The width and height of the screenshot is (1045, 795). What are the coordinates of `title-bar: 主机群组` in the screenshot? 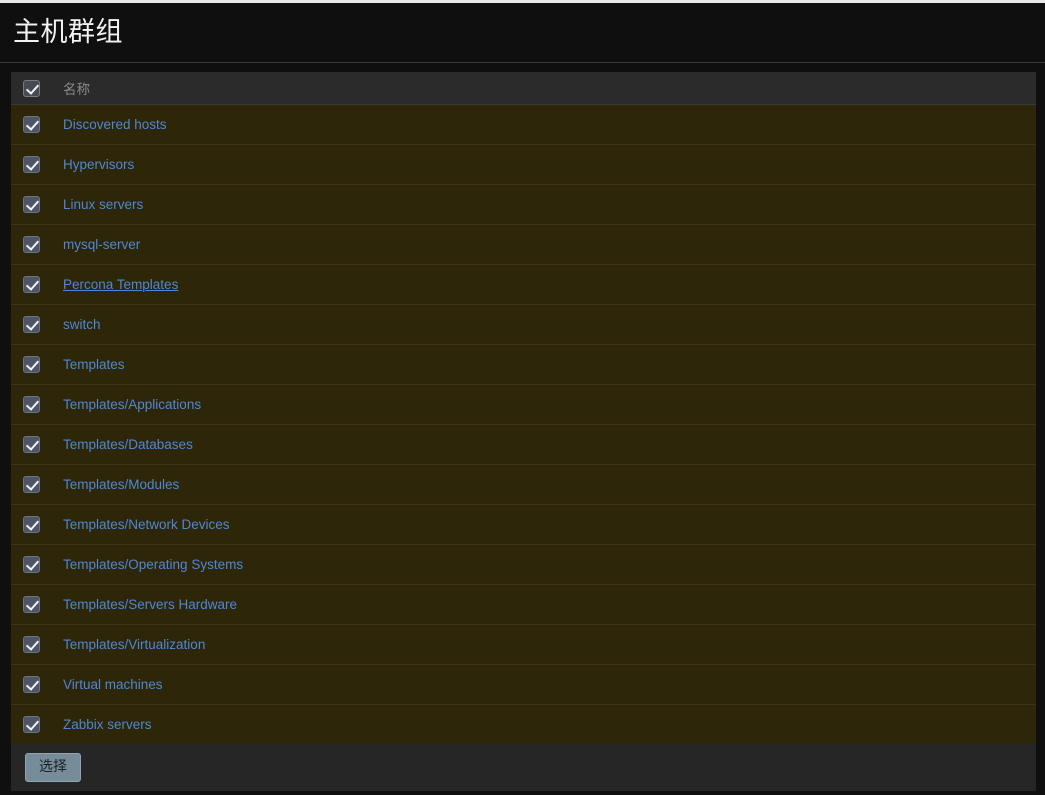 It's located at (522, 33).